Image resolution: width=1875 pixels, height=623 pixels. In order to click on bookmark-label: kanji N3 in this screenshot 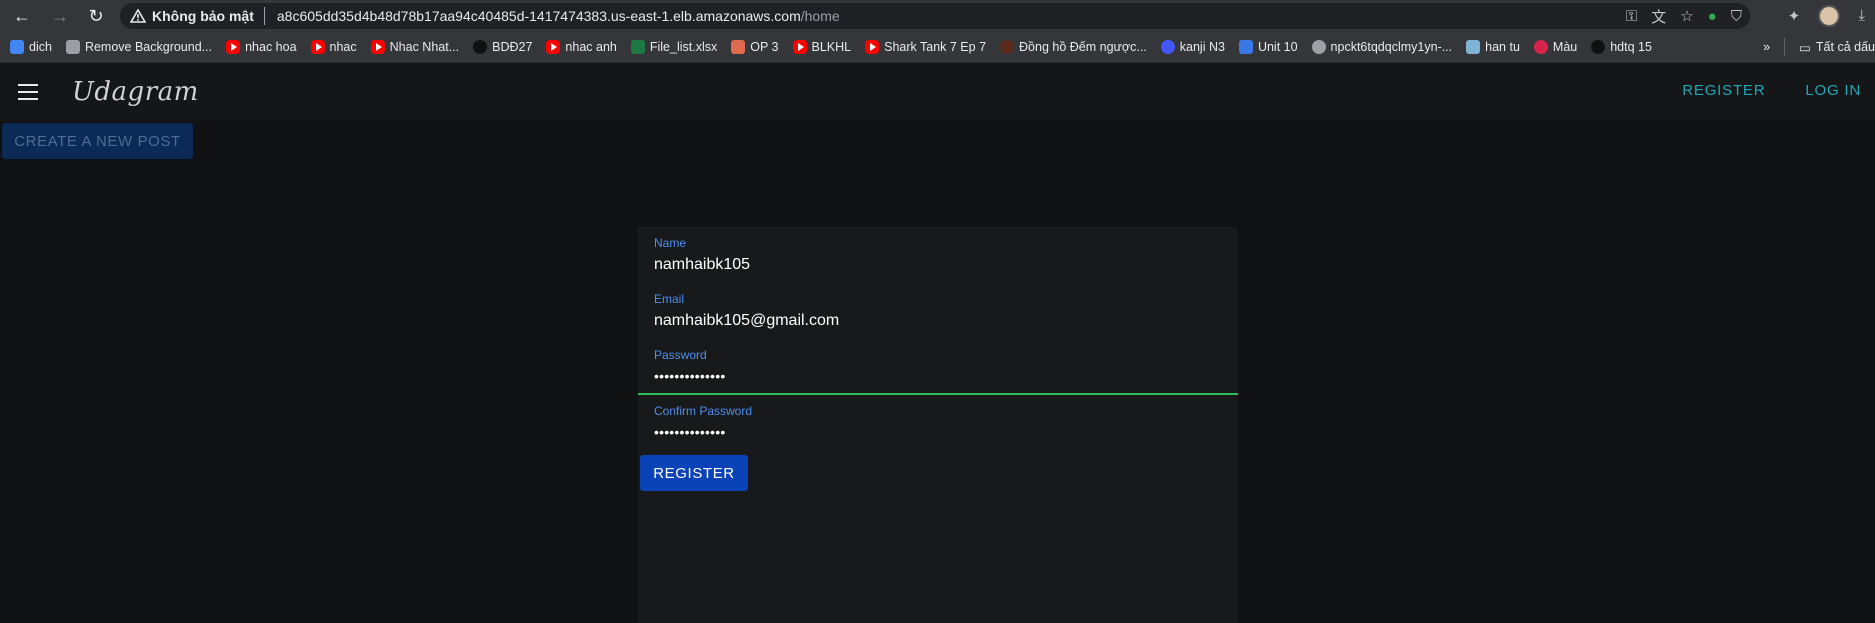, I will do `click(1202, 46)`.